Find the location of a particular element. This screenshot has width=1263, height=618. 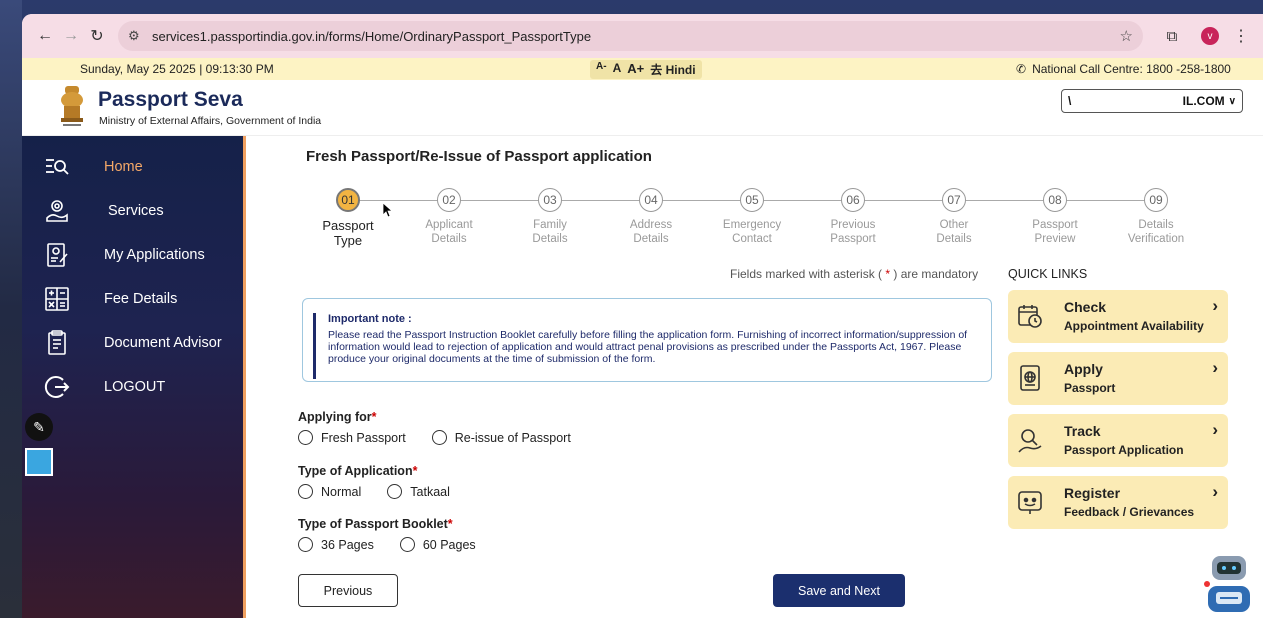

overlay-app-icon is located at coordinates (39, 462).